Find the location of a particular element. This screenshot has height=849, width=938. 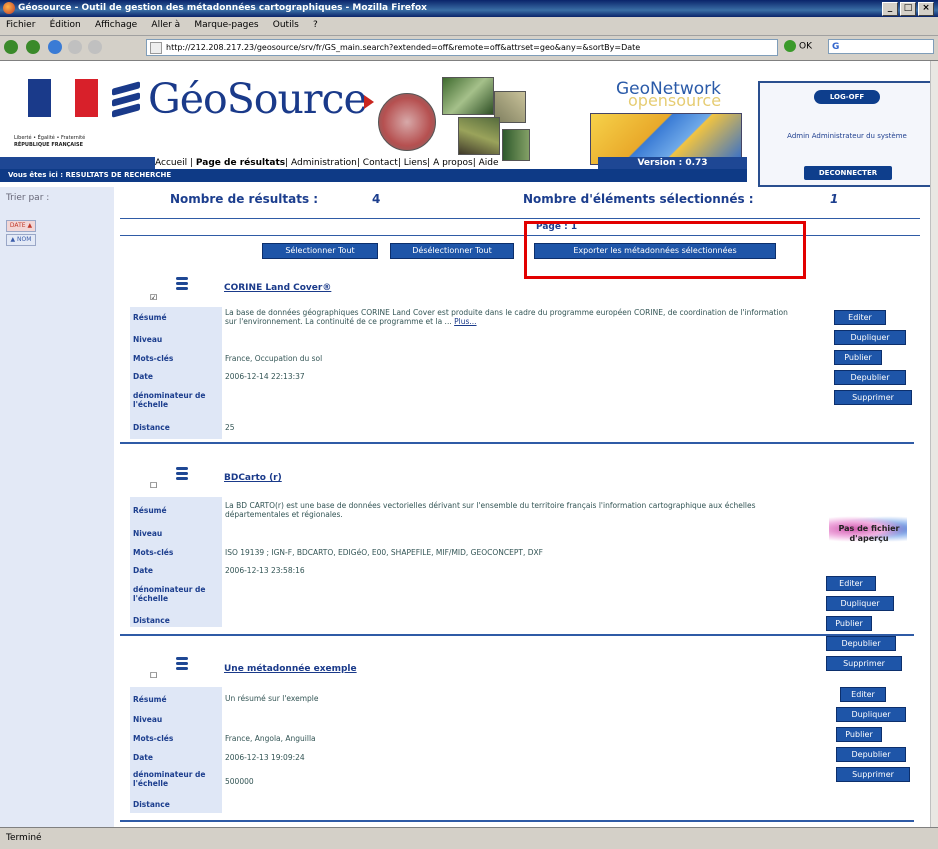

breadcrumb: Vous êtes ici : RESULTATS DE RECHERCHE is located at coordinates (373, 175).